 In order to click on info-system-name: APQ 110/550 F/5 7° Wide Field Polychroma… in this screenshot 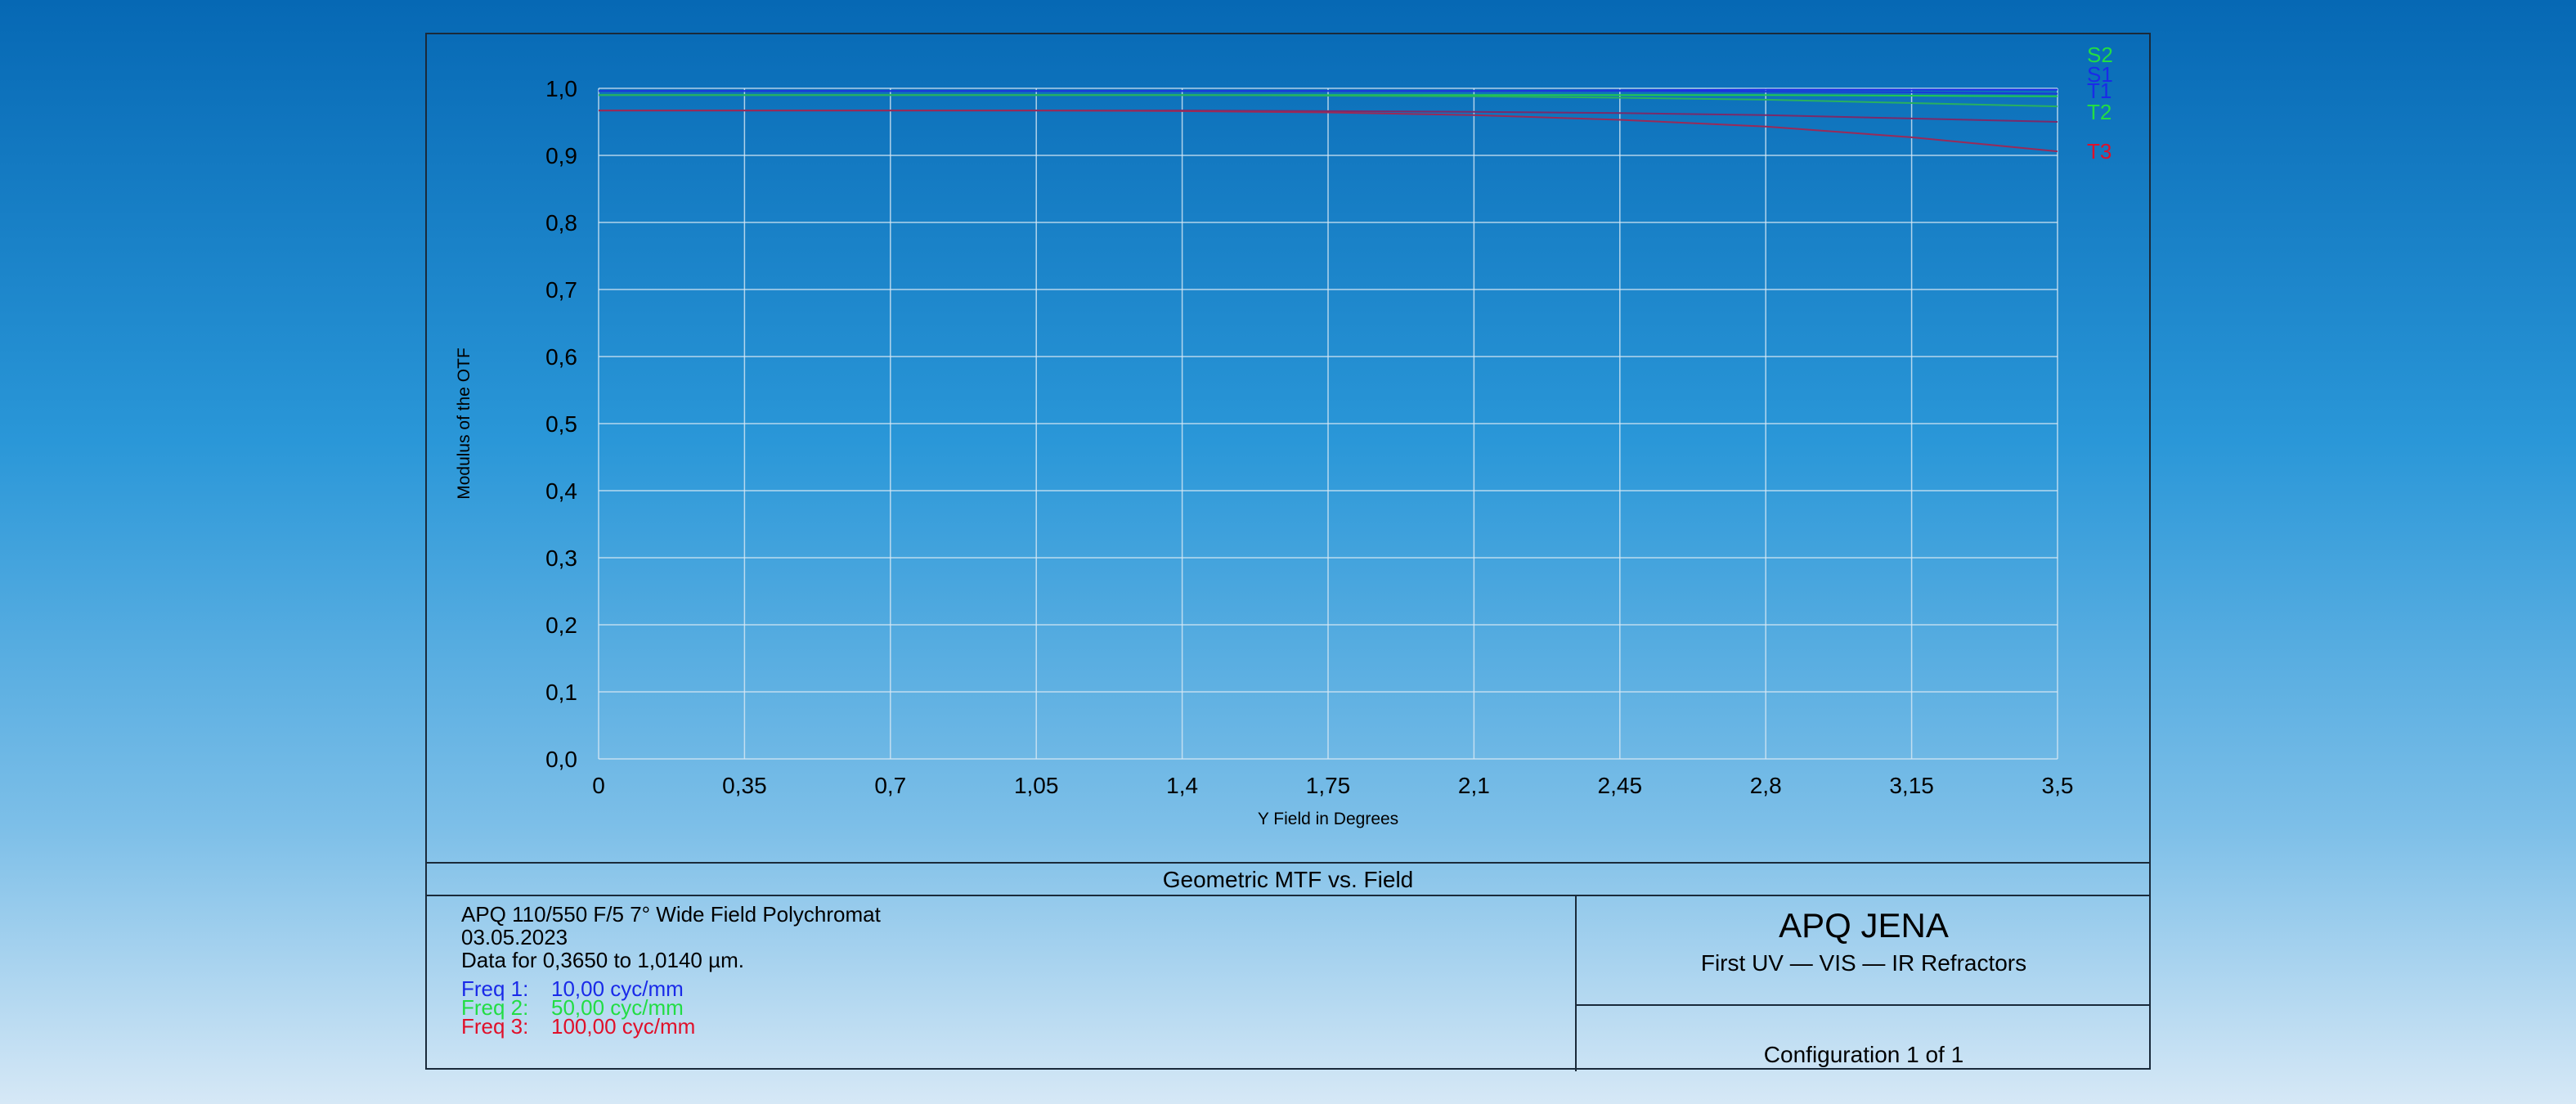, I will do `click(671, 914)`.